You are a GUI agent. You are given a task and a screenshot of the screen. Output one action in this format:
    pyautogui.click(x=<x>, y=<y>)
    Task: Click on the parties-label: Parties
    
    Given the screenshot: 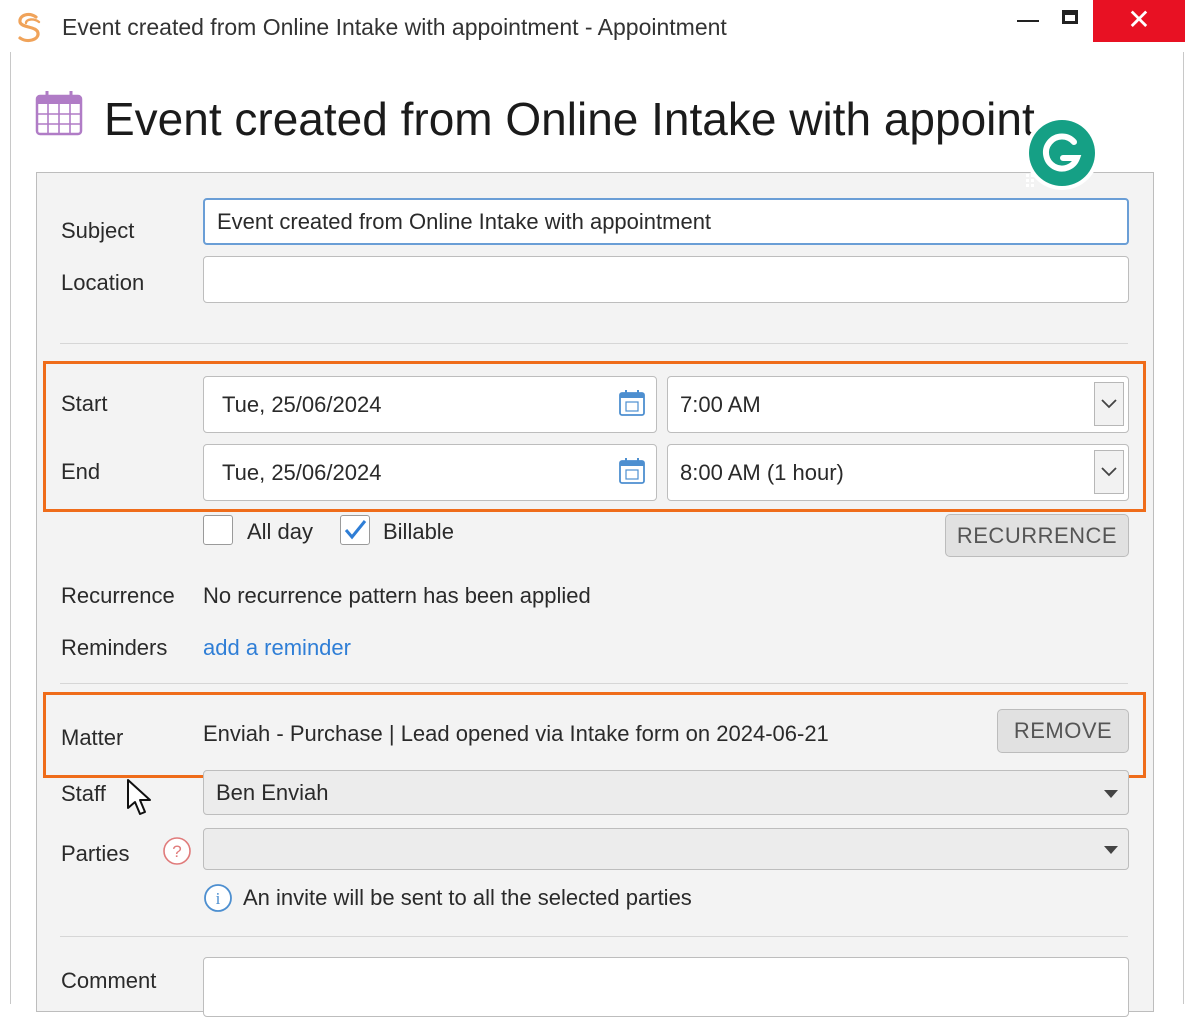 What is the action you would take?
    pyautogui.click(x=95, y=853)
    